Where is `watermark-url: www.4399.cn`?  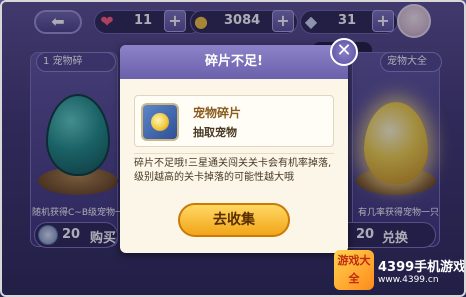 watermark-url: www.4399.cn is located at coordinates (408, 280).